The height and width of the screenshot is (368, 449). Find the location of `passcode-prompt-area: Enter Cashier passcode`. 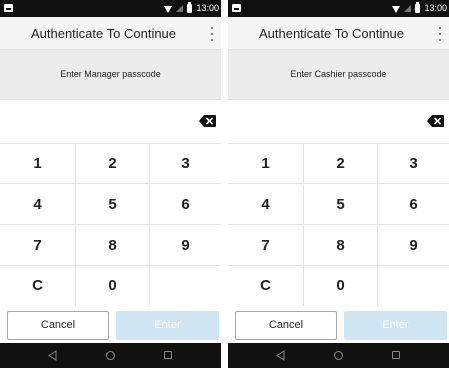

passcode-prompt-area: Enter Cashier passcode is located at coordinates (338, 75).